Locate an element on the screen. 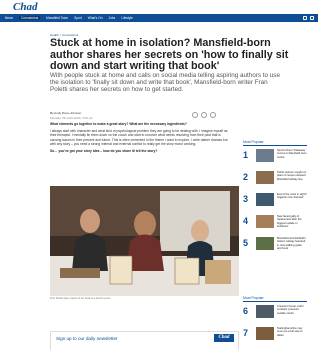 This screenshot has height=350, width=320. nav-item-sport: Sport is located at coordinates (78, 18).